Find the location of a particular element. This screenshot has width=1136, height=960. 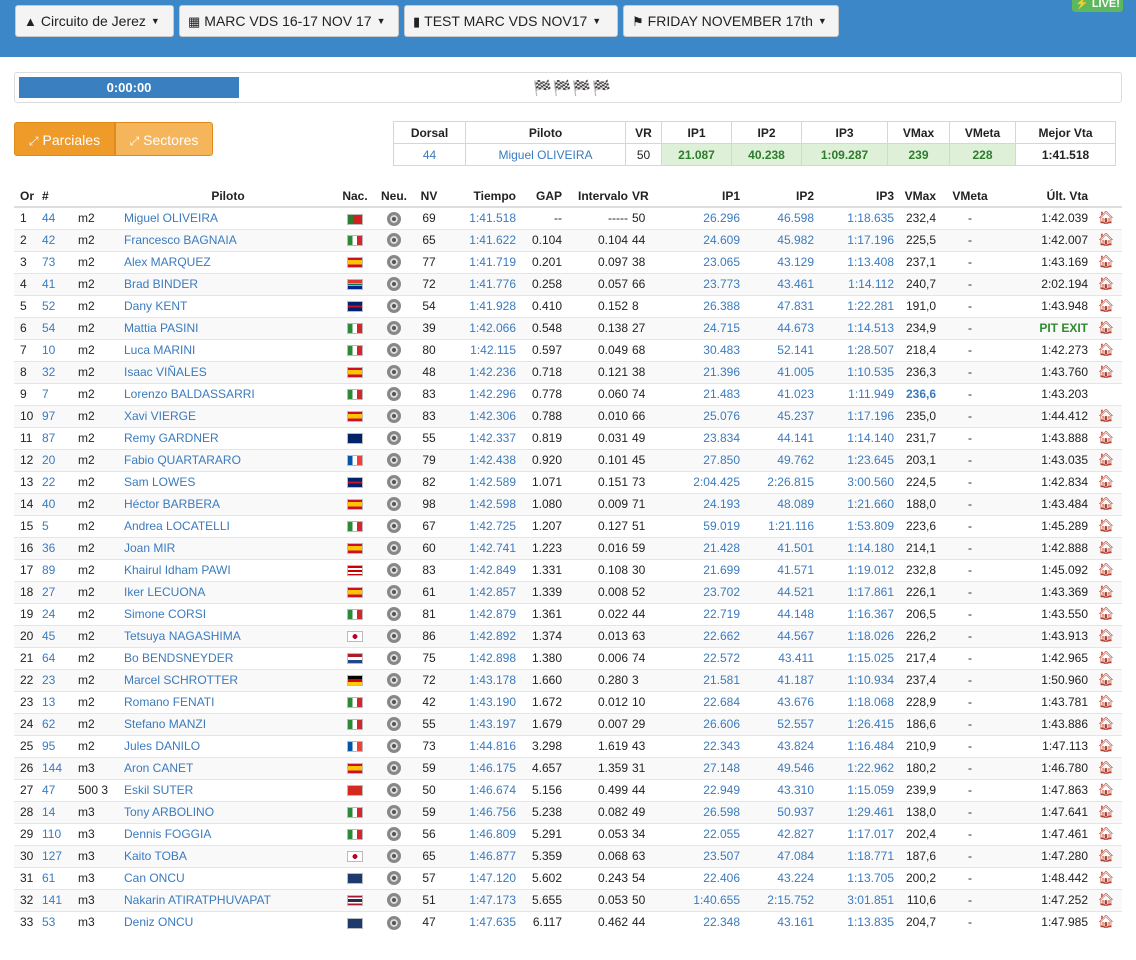

col-ult-vta: Últ. Vta is located at coordinates (1046, 196).